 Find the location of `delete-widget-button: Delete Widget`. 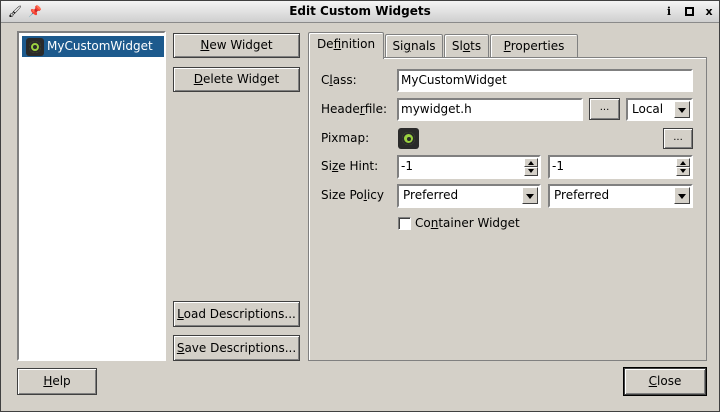

delete-widget-button: Delete Widget is located at coordinates (236, 79).